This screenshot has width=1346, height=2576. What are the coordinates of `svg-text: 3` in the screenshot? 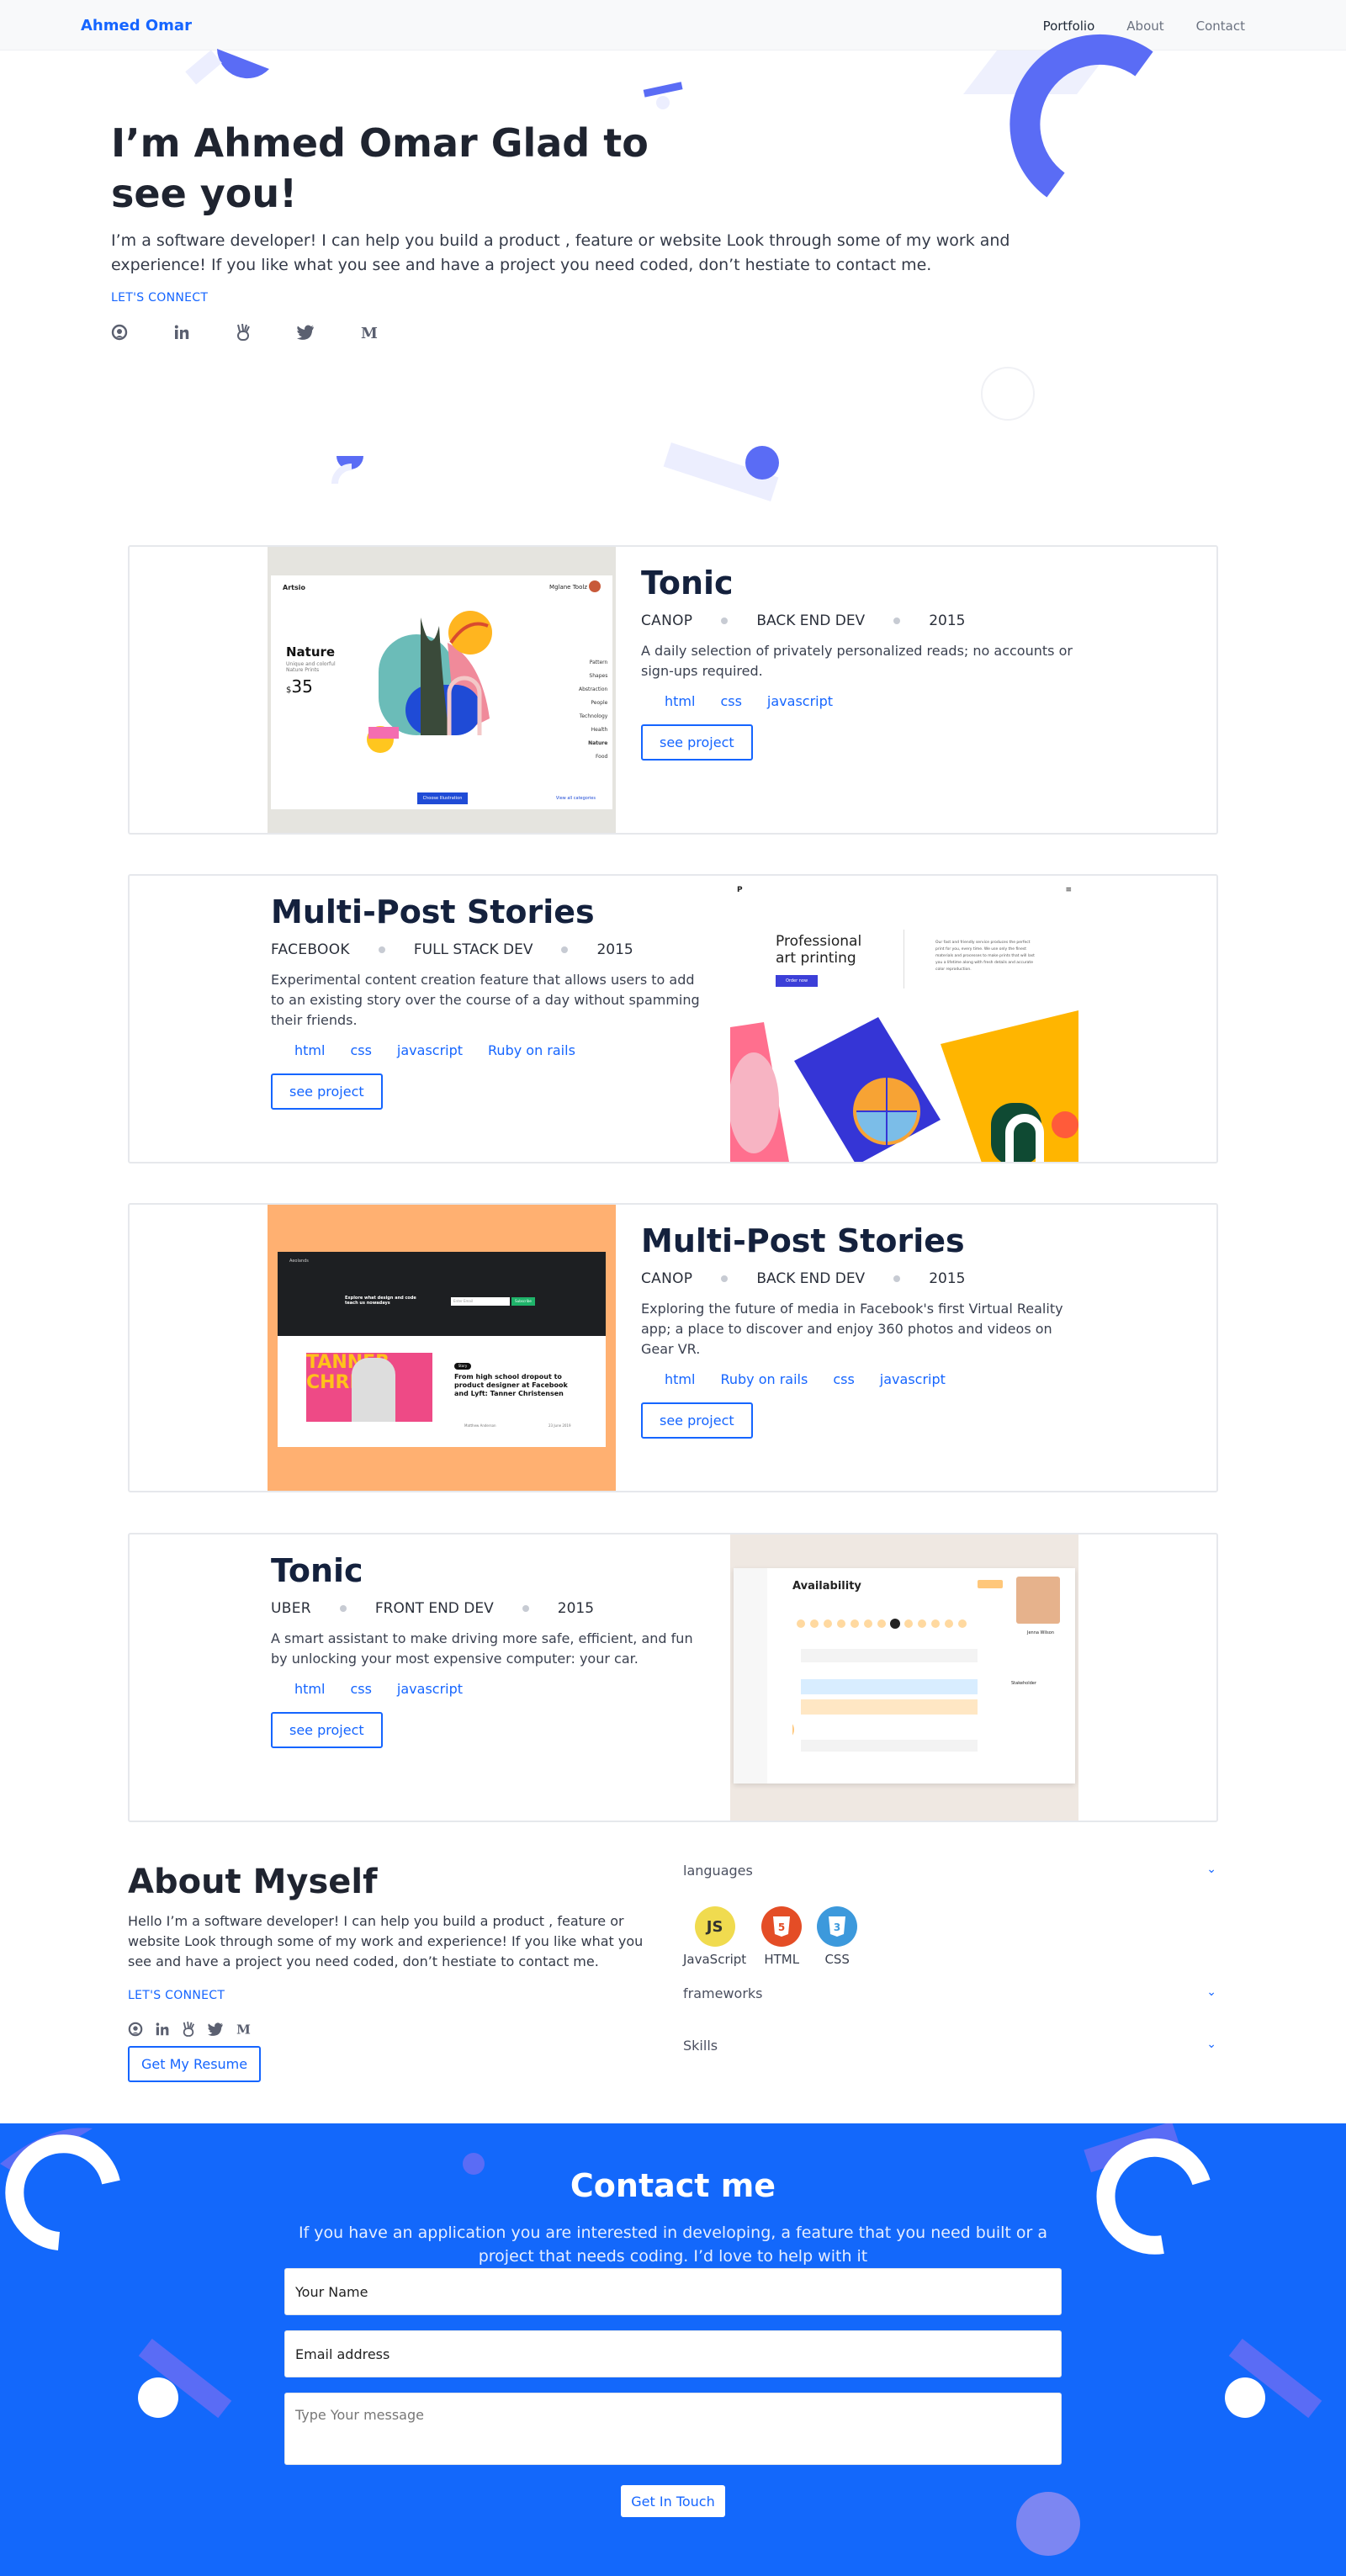 It's located at (837, 1927).